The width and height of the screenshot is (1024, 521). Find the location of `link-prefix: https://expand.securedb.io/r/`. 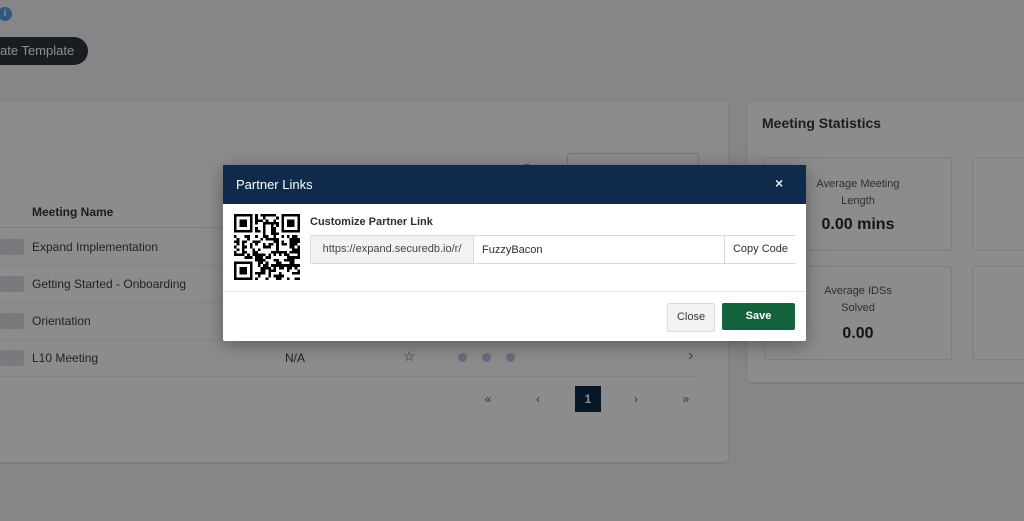

link-prefix: https://expand.securedb.io/r/ is located at coordinates (392, 249).